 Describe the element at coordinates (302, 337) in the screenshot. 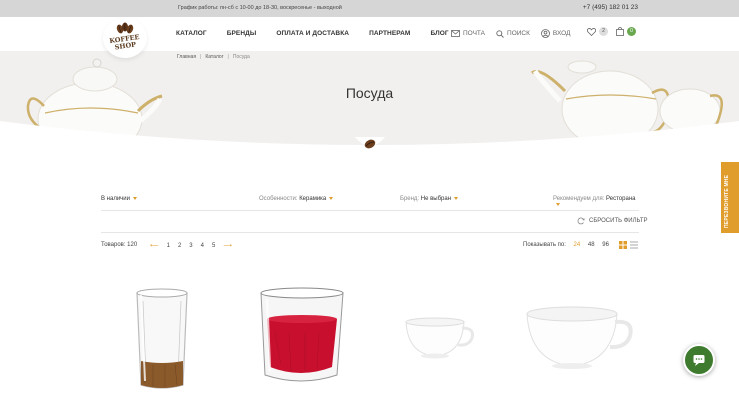

I see `product-image-thermo-glass-red` at that location.